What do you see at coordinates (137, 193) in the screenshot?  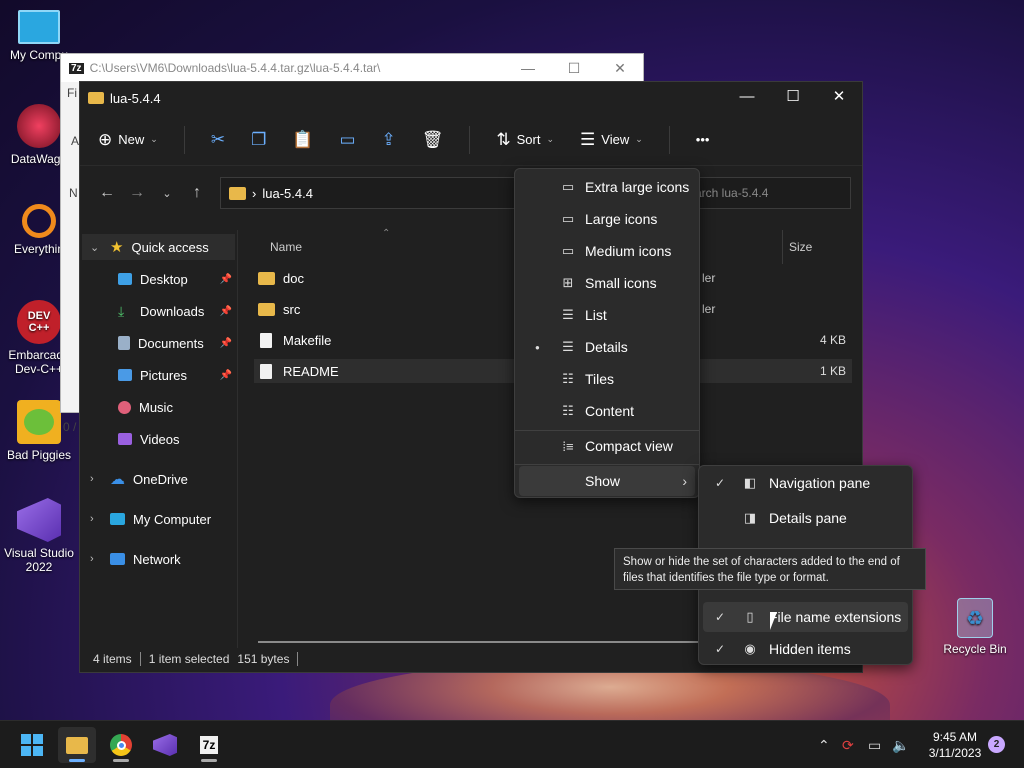 I see `forward-arrow-icon: →` at bounding box center [137, 193].